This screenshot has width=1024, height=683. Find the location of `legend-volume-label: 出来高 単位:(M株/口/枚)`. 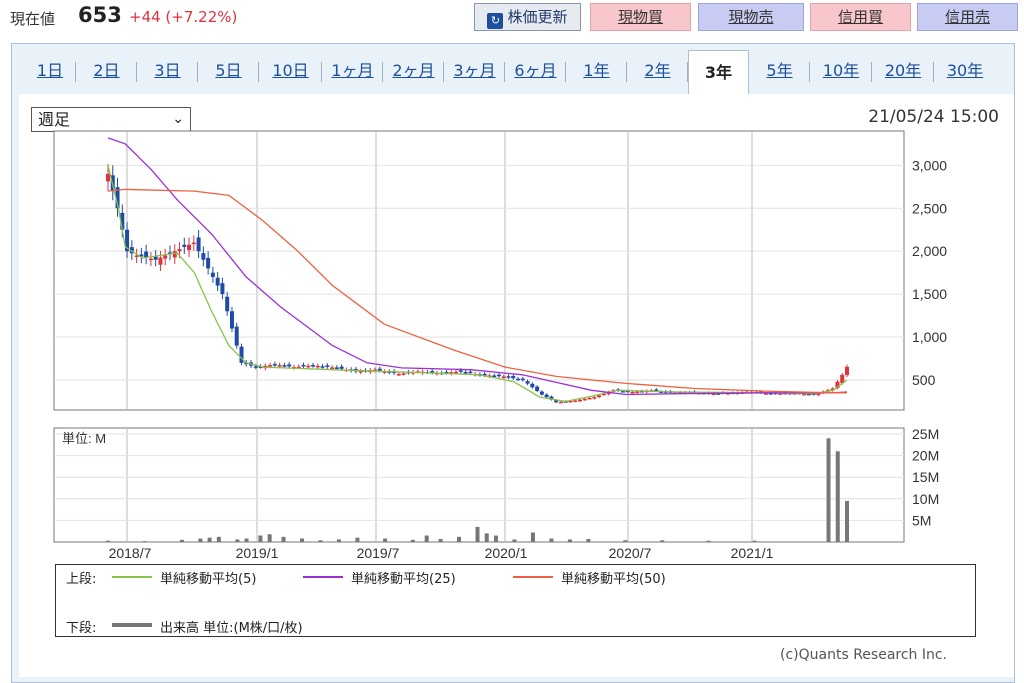

legend-volume-label: 出来高 単位:(M株/口/枚) is located at coordinates (231, 628).